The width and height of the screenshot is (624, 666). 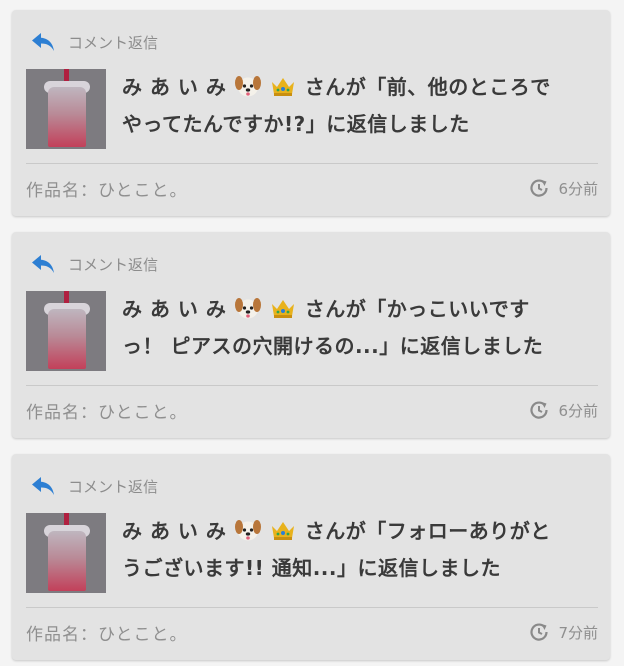 What do you see at coordinates (312, 632) in the screenshot?
I see `card-footer: 作品名：ひとこと。 7分前` at bounding box center [312, 632].